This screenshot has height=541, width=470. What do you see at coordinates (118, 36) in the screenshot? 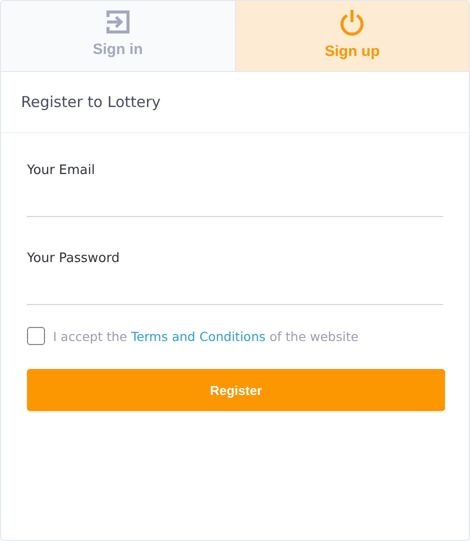
I see `tab: Sign in` at bounding box center [118, 36].